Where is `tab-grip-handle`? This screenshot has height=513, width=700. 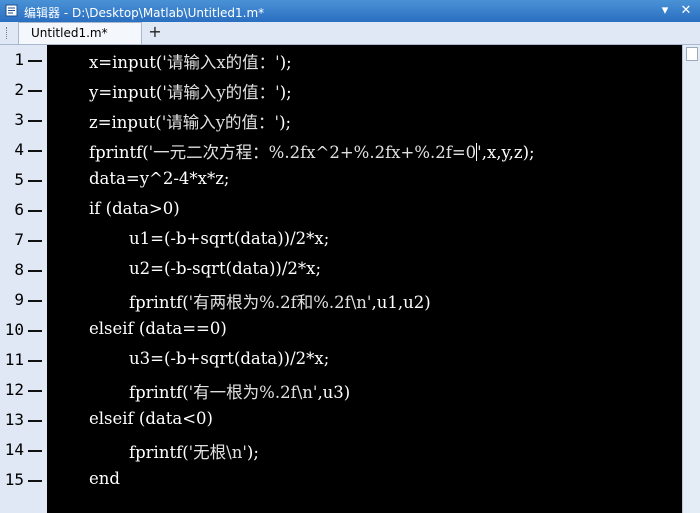 tab-grip-handle is located at coordinates (7, 33).